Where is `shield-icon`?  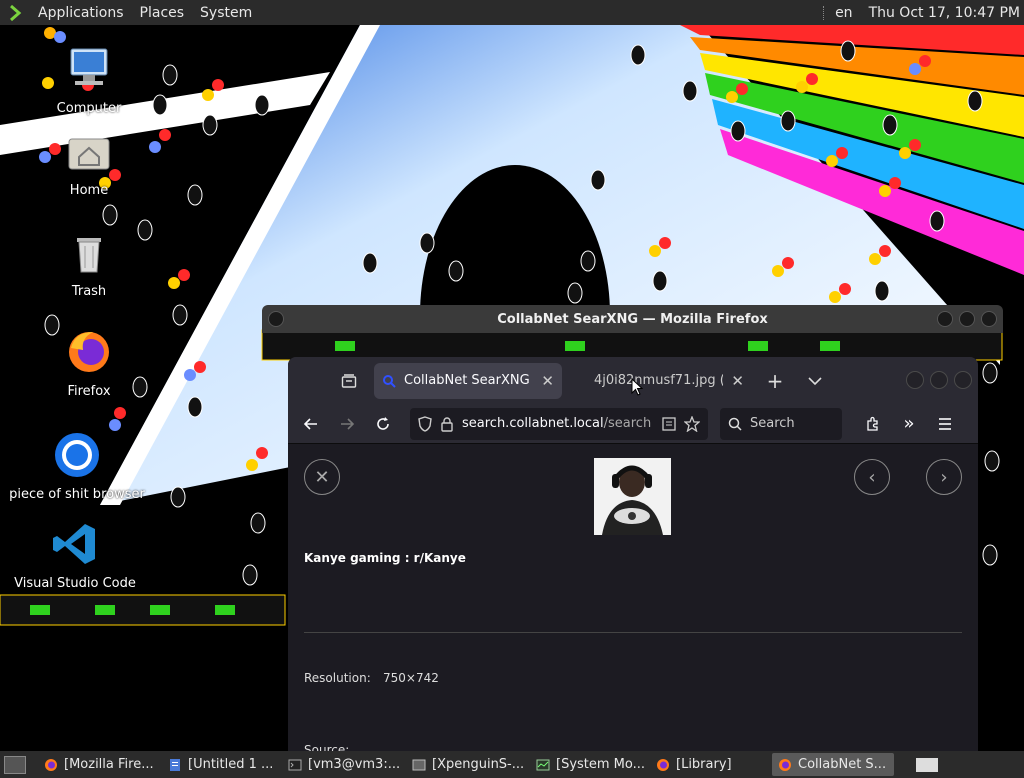 shield-icon is located at coordinates (425, 423).